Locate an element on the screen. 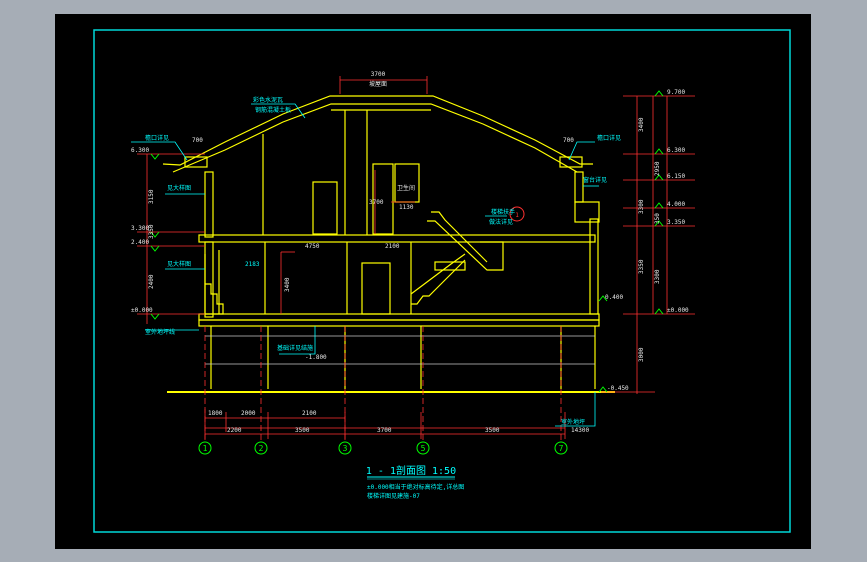 The height and width of the screenshot is (562, 867). eave-right-label: 檐口详见 is located at coordinates (609, 138).